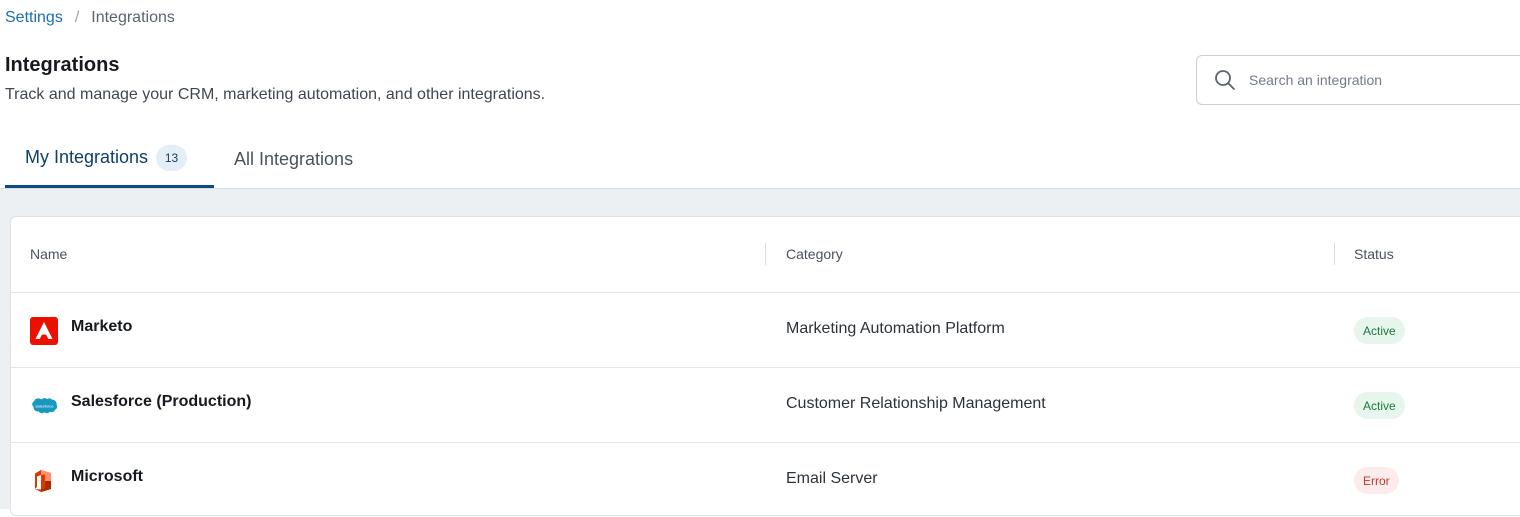  What do you see at coordinates (87, 157) in the screenshot?
I see `tab-my-integrations-label: My Integrations` at bounding box center [87, 157].